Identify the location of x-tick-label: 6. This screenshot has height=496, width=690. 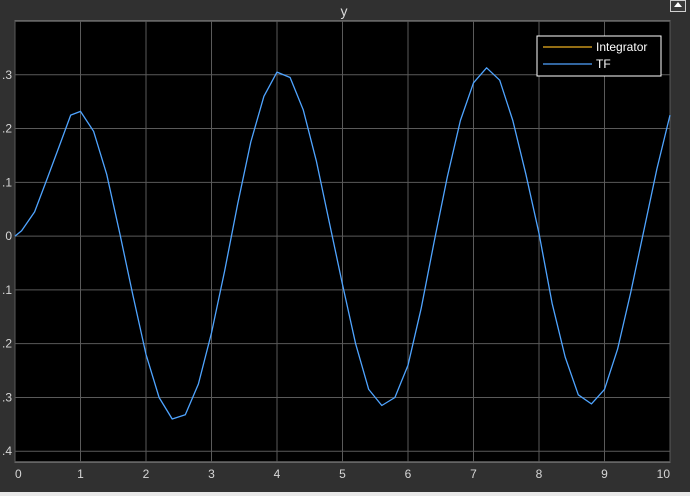
(408, 474).